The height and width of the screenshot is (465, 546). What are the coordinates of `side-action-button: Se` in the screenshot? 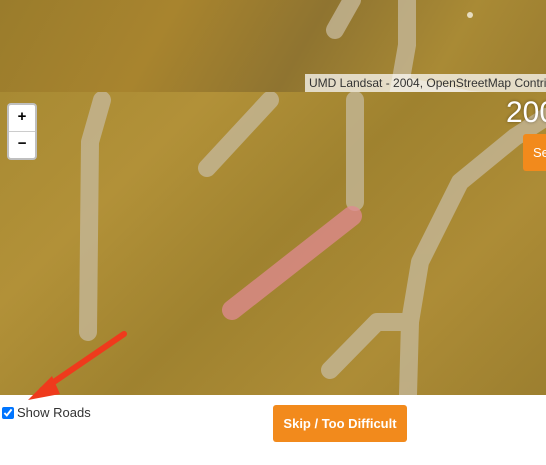 It's located at (534, 152).